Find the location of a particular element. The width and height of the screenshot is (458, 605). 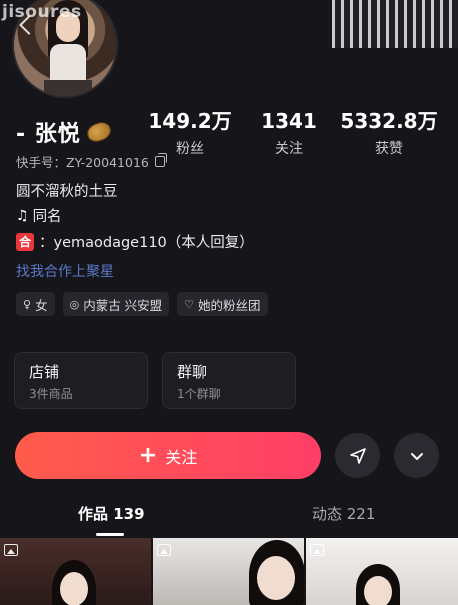

profile-tags: ♀ 女 ◎ 内蒙古 兴安盟 ♡ 她的粉丝团 is located at coordinates (142, 304).